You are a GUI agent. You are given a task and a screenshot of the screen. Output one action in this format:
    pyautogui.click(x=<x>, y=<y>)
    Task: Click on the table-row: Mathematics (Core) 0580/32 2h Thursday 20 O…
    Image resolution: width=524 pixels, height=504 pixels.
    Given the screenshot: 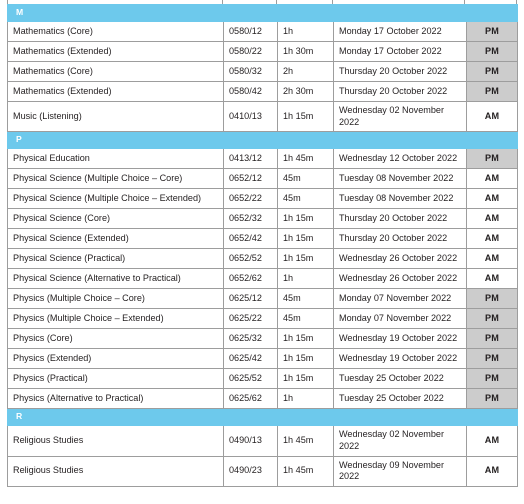 What is the action you would take?
    pyautogui.click(x=263, y=71)
    